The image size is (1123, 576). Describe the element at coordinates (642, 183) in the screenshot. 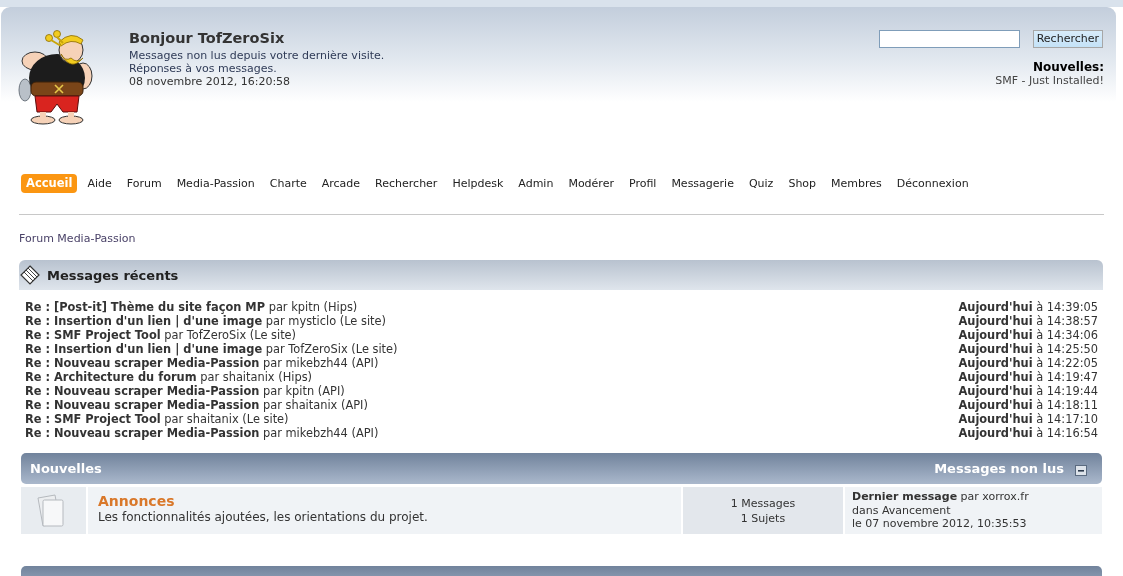

I see `menu-tab: Profil` at that location.